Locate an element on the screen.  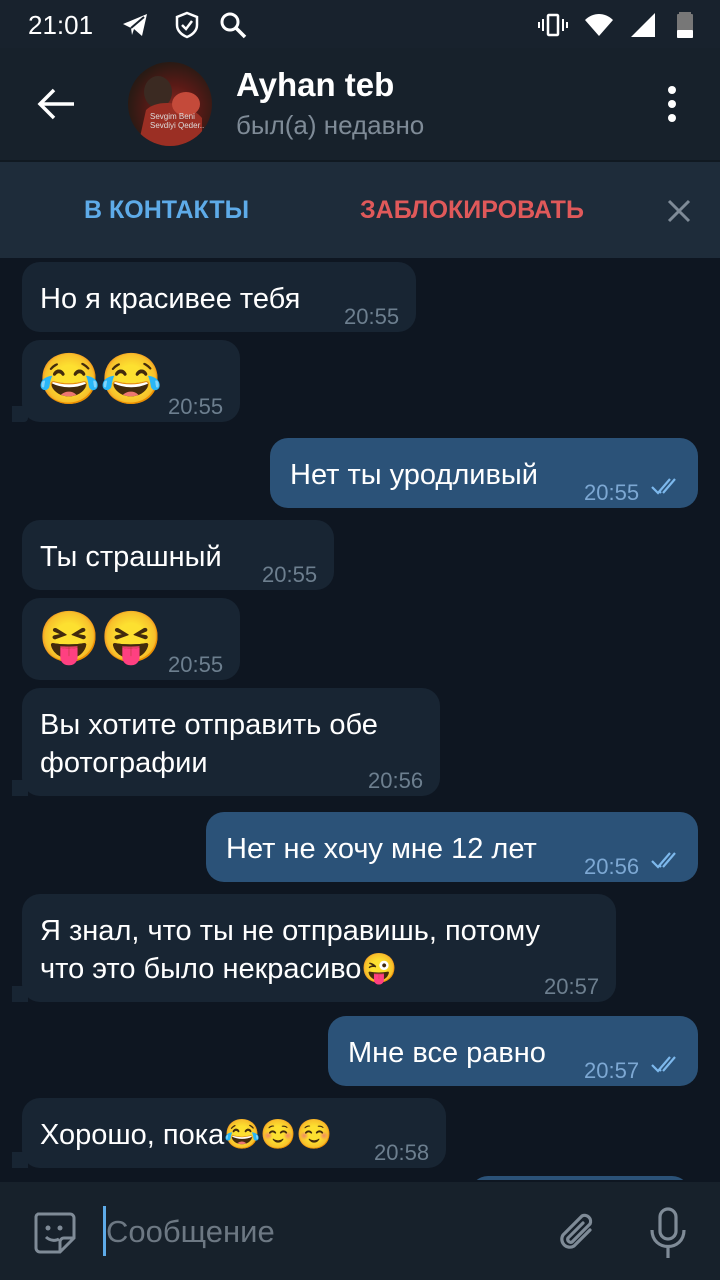
message-emoji: 😂😂 is located at coordinates (100, 379).